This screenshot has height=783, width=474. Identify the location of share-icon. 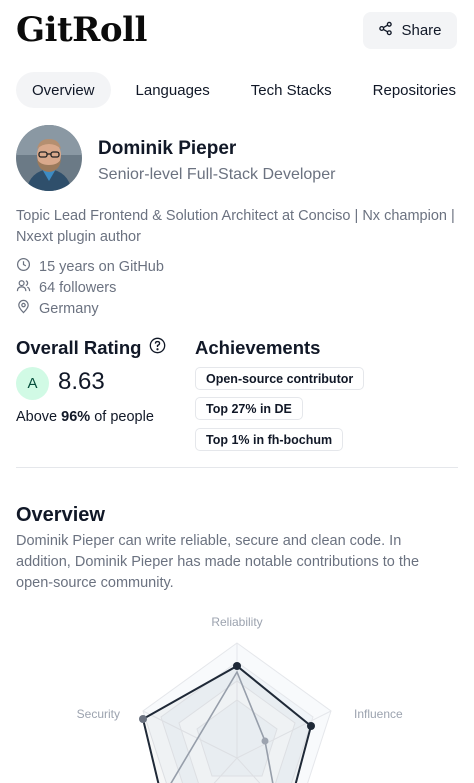
(385, 30).